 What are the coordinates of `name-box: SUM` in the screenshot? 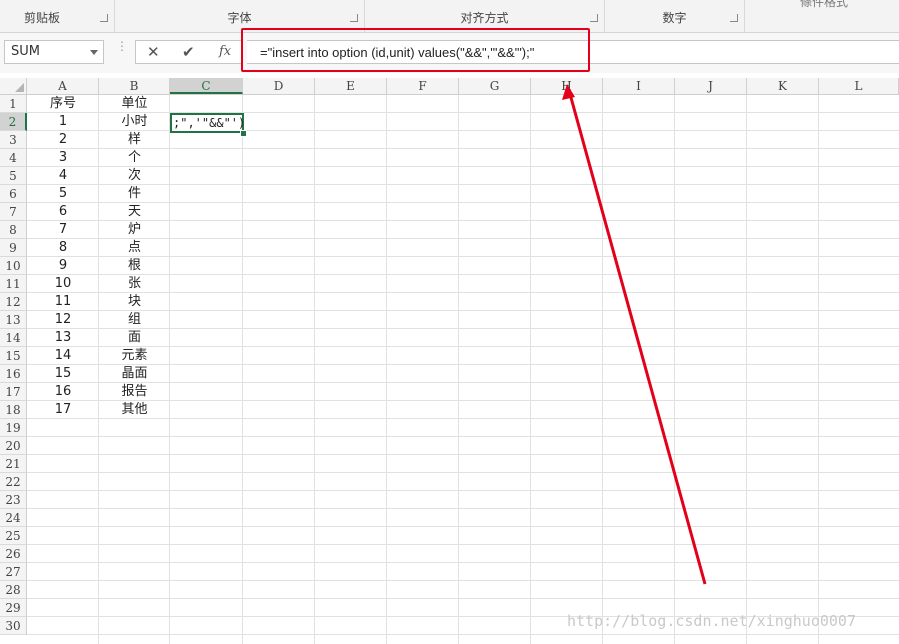 It's located at (54, 52).